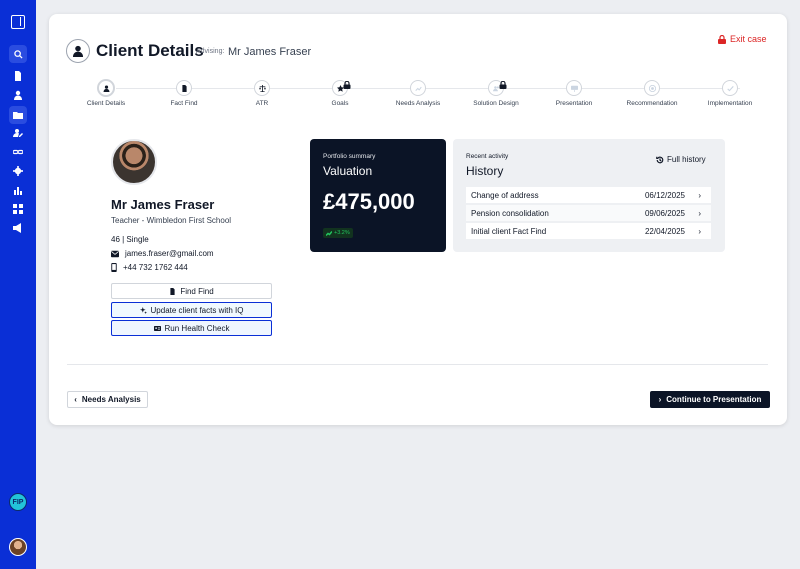 Image resolution: width=800 pixels, height=569 pixels. Describe the element at coordinates (155, 267) in the screenshot. I see `client-phone: +44 732 1762 444` at that location.